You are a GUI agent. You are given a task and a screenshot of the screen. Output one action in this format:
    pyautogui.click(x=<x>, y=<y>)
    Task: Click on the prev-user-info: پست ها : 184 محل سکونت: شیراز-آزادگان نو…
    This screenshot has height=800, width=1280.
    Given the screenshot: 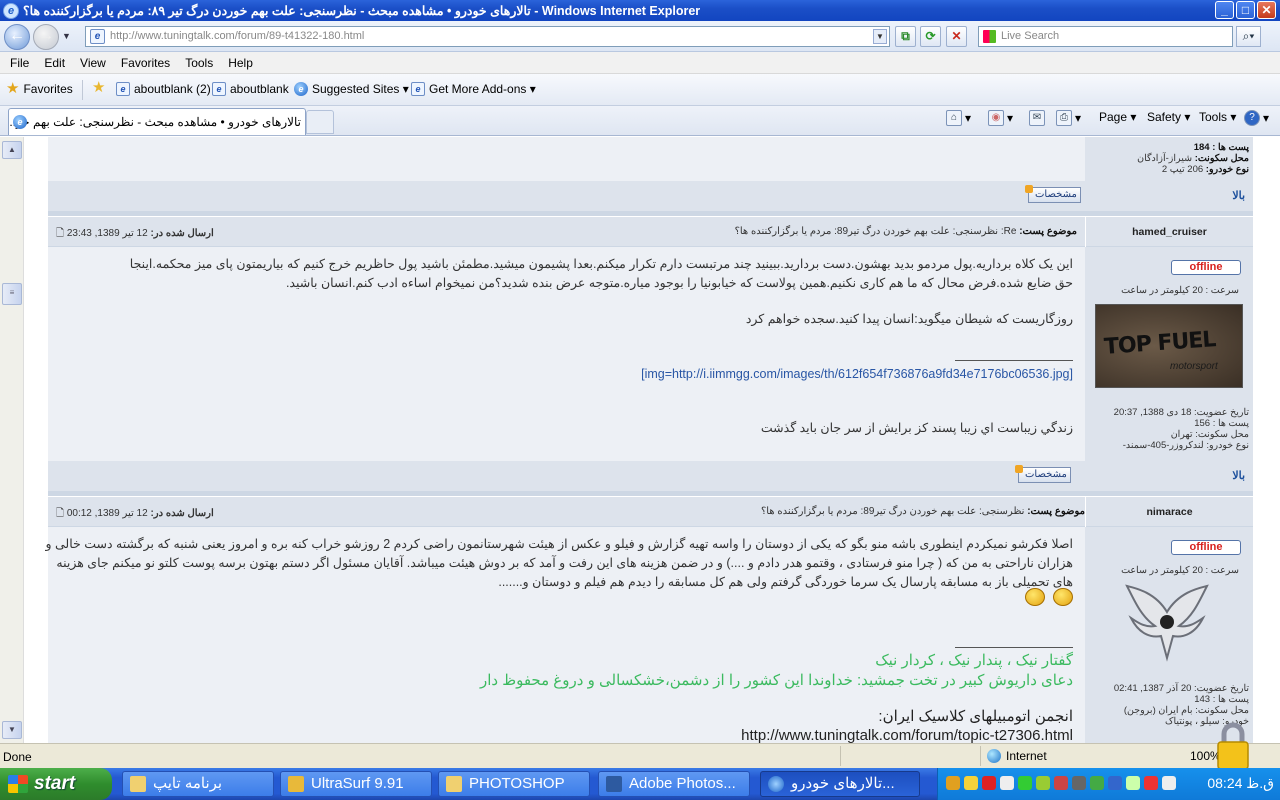 What is the action you would take?
    pyautogui.click(x=1169, y=159)
    